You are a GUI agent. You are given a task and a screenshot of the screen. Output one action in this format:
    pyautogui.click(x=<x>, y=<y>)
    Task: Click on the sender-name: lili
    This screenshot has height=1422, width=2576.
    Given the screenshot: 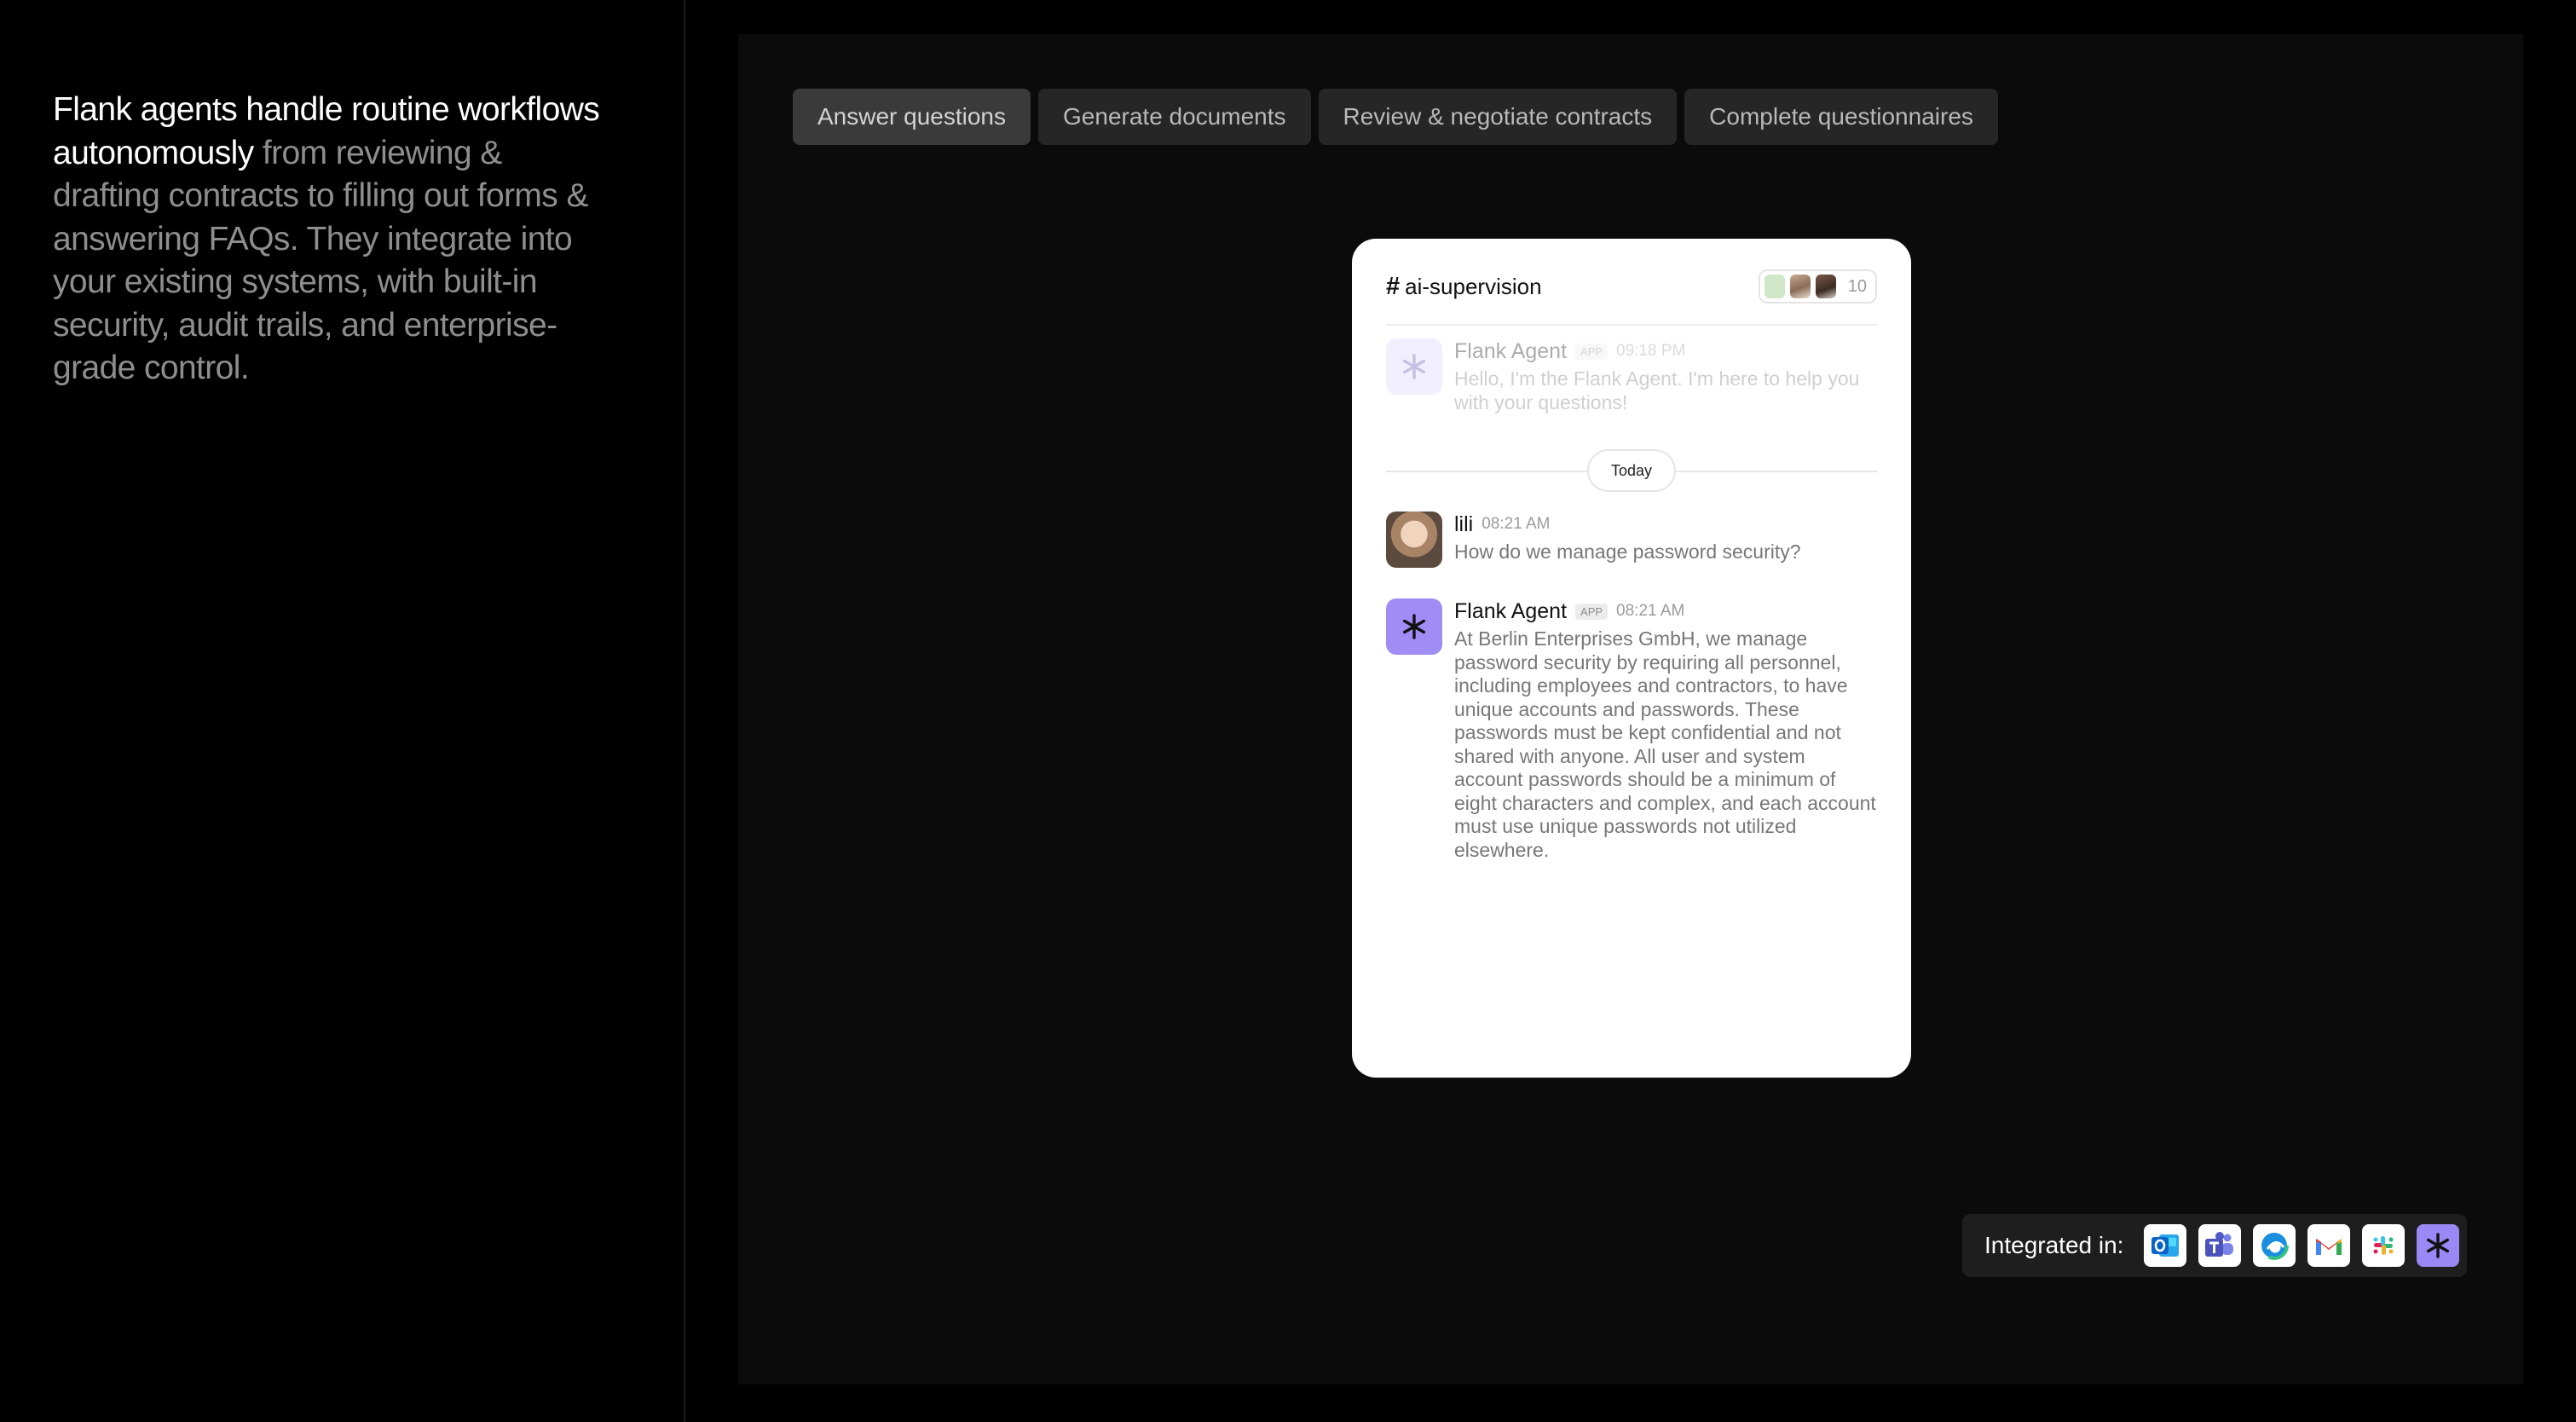 What is the action you would take?
    pyautogui.click(x=1464, y=524)
    